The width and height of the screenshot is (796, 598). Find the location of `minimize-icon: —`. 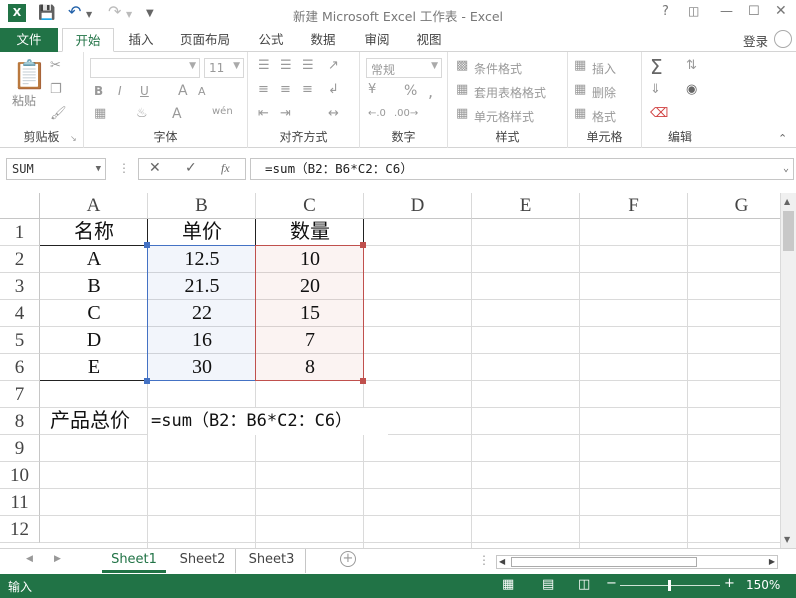

minimize-icon: — is located at coordinates (726, 11).